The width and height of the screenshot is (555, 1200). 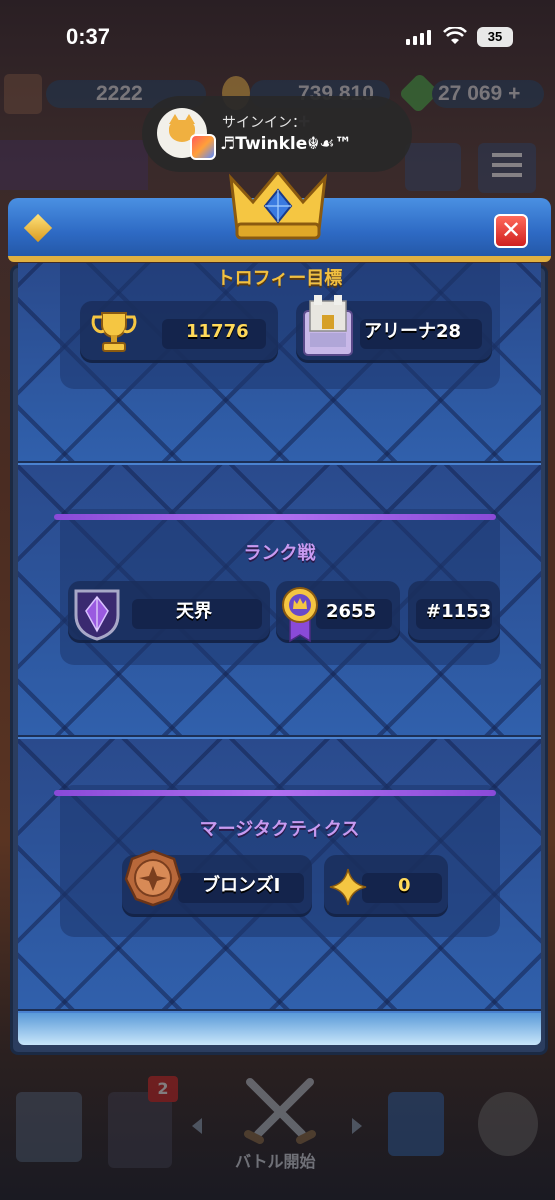 What do you see at coordinates (433, 167) in the screenshot?
I see `news-icon` at bounding box center [433, 167].